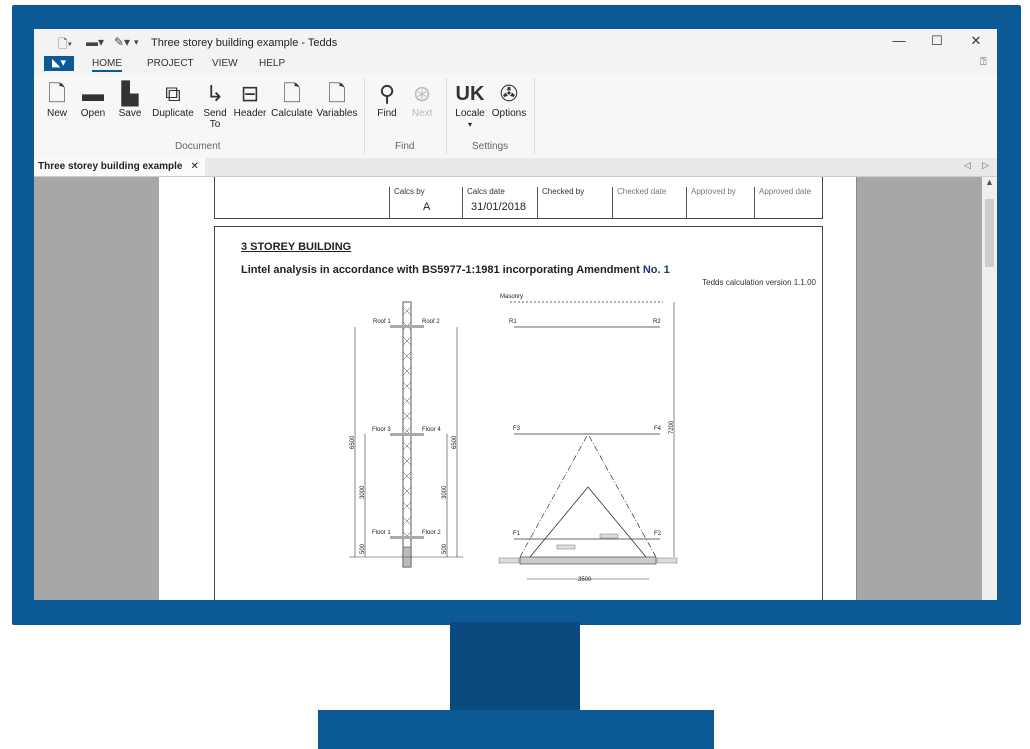 This screenshot has width=1030, height=749. Describe the element at coordinates (511, 297) in the screenshot. I see `masonry-label: Masonry` at that location.